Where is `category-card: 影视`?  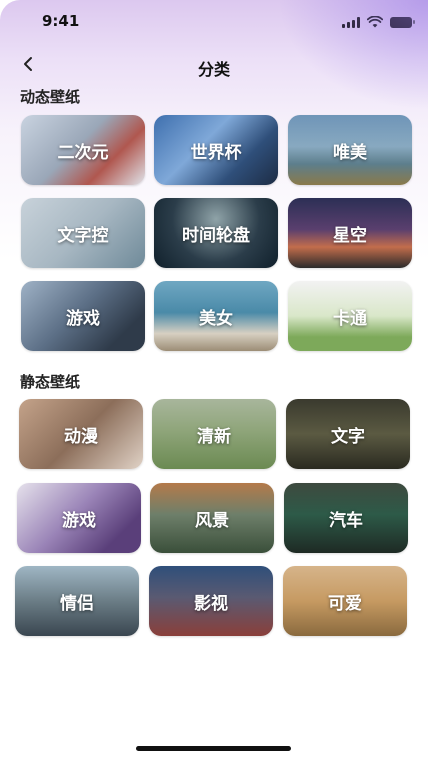
category-card: 影视 is located at coordinates (211, 601).